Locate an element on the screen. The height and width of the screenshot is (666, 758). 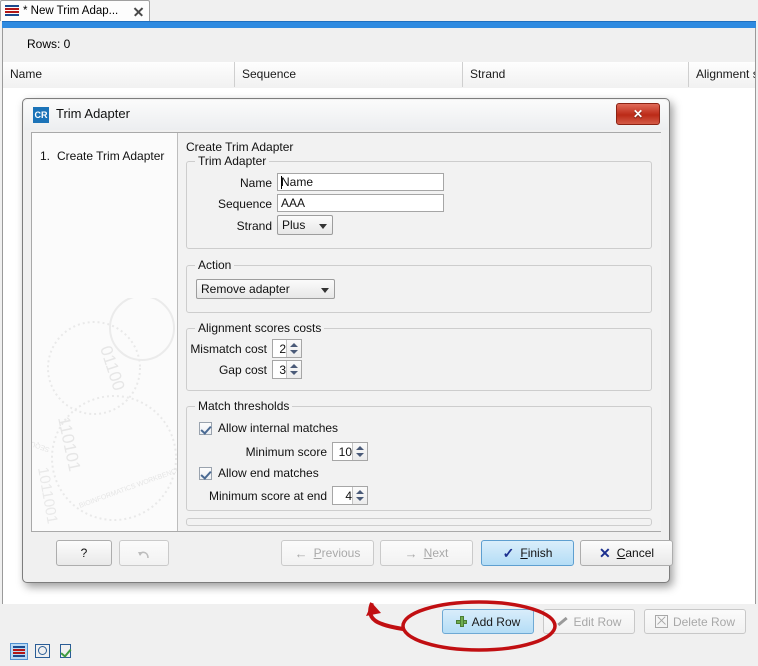
mismatch-cost-spinner-buttons is located at coordinates (293, 348).